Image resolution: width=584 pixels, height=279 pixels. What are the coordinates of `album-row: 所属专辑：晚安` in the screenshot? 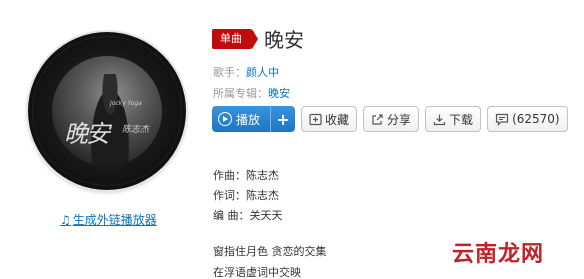 It's located at (251, 93).